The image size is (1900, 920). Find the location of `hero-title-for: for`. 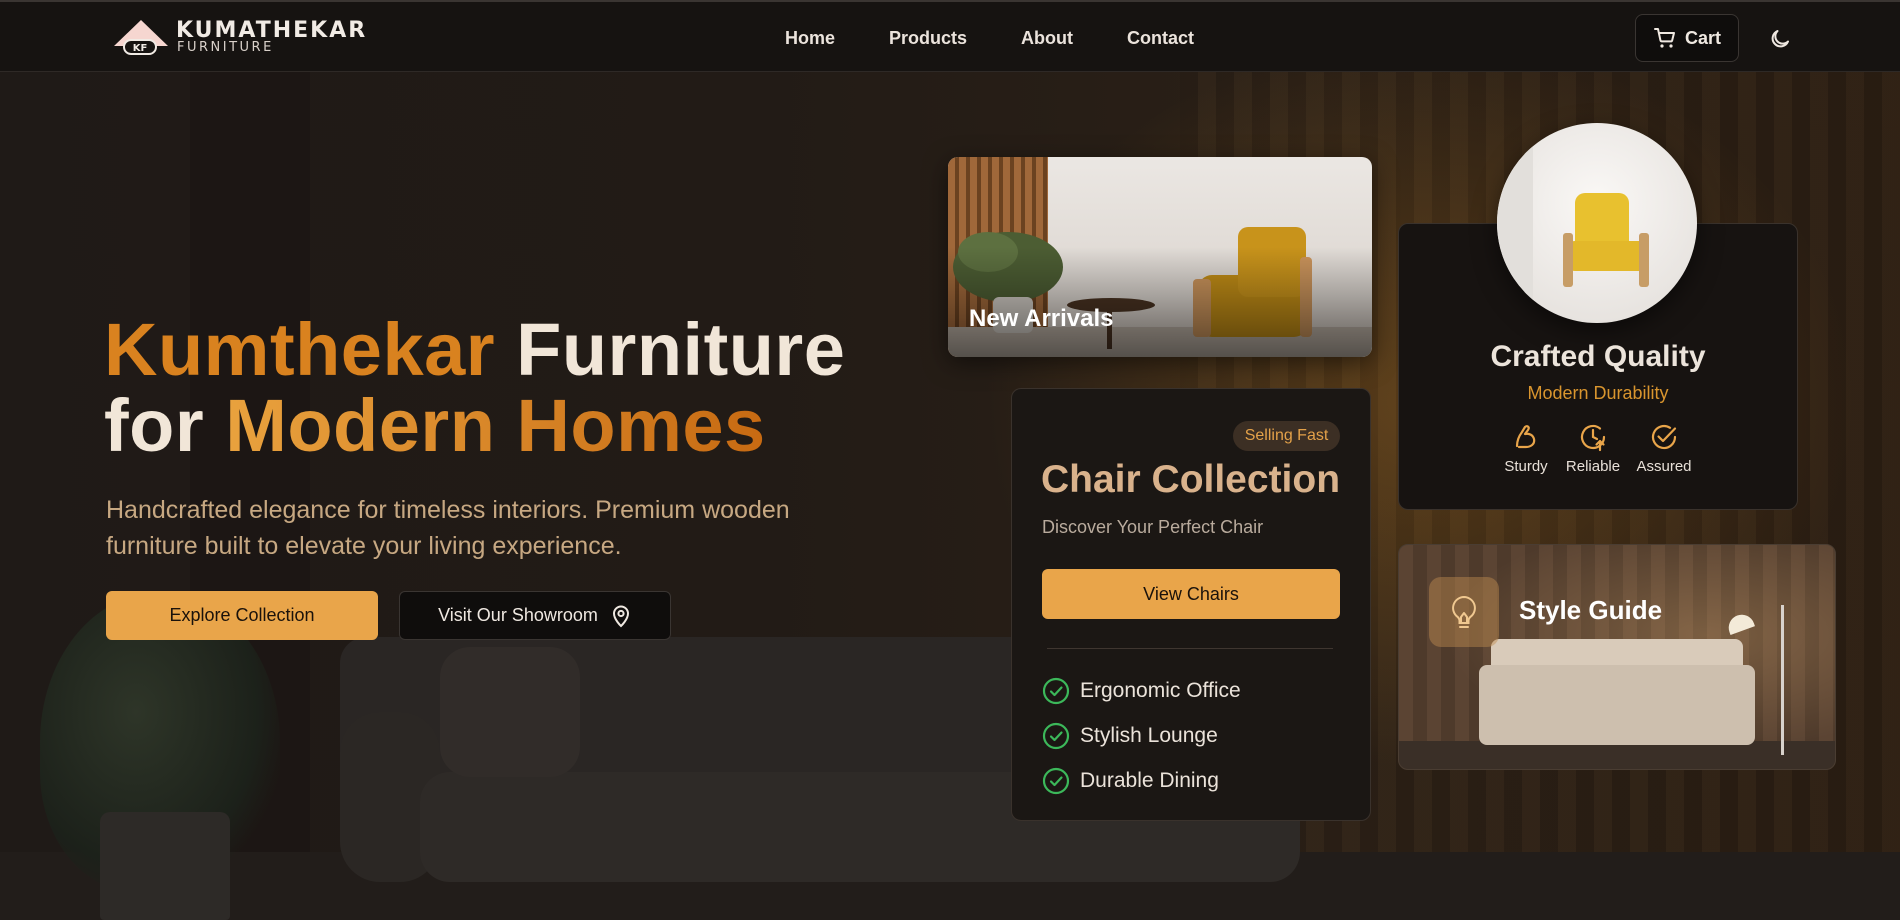

hero-title-for: for is located at coordinates (165, 425).